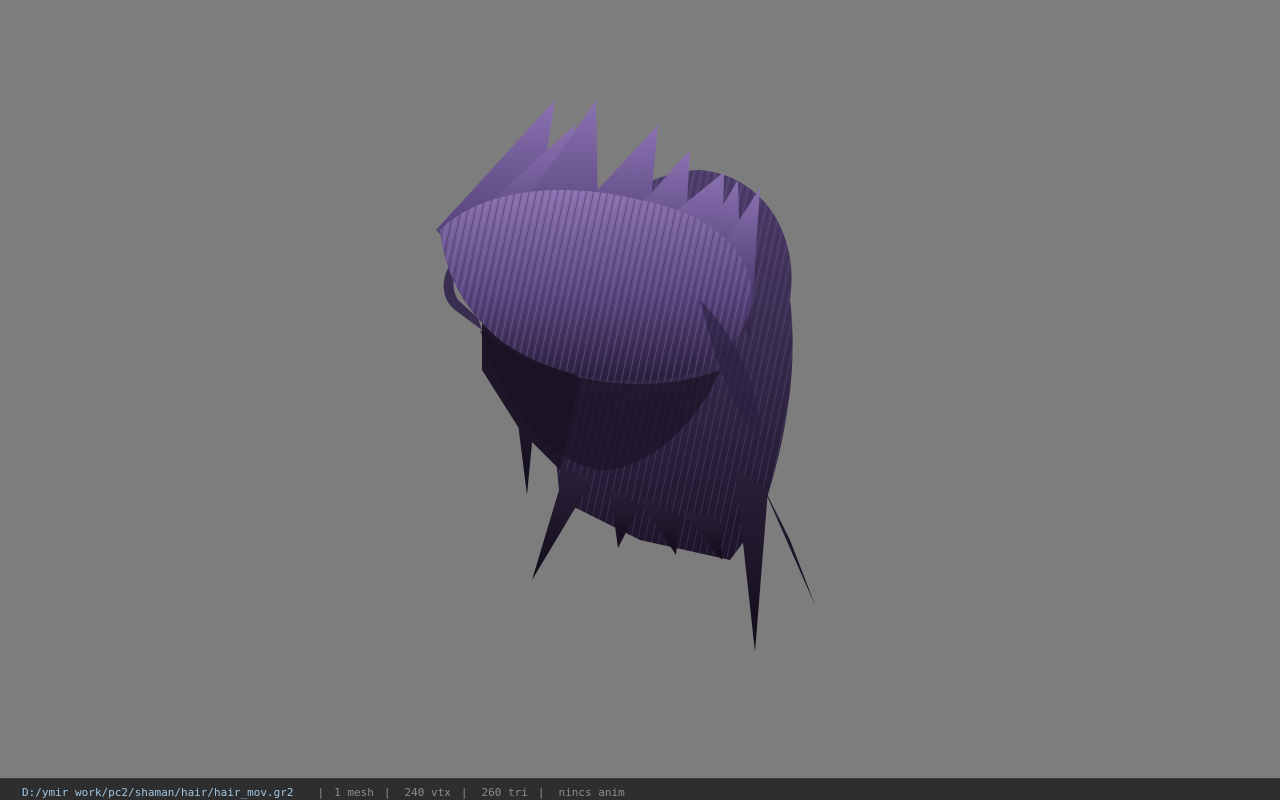  I want to click on hair-spike-lower, so click(562, 525).